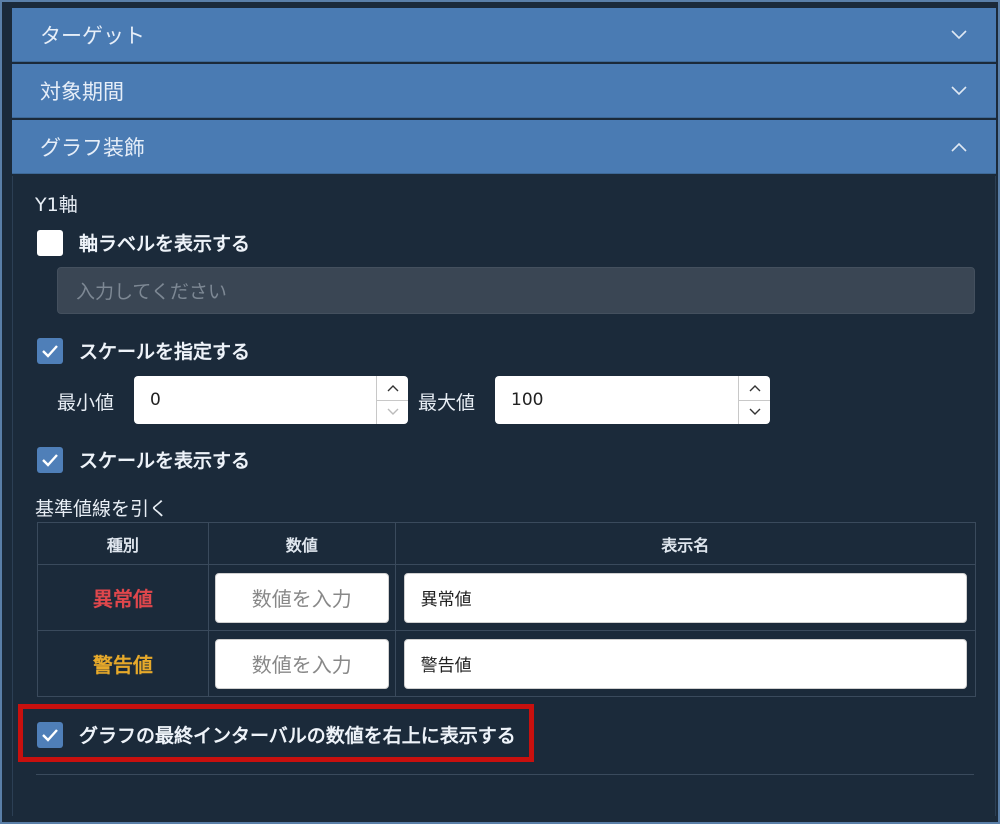 This screenshot has width=1000, height=824. I want to click on max-value-spinner, so click(754, 400).